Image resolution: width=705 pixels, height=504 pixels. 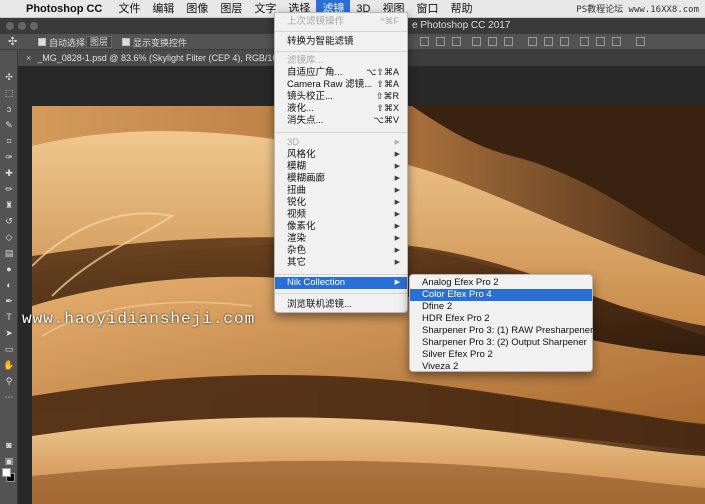 I want to click on nik-item-dfine: Dfine 2, so click(x=501, y=307).